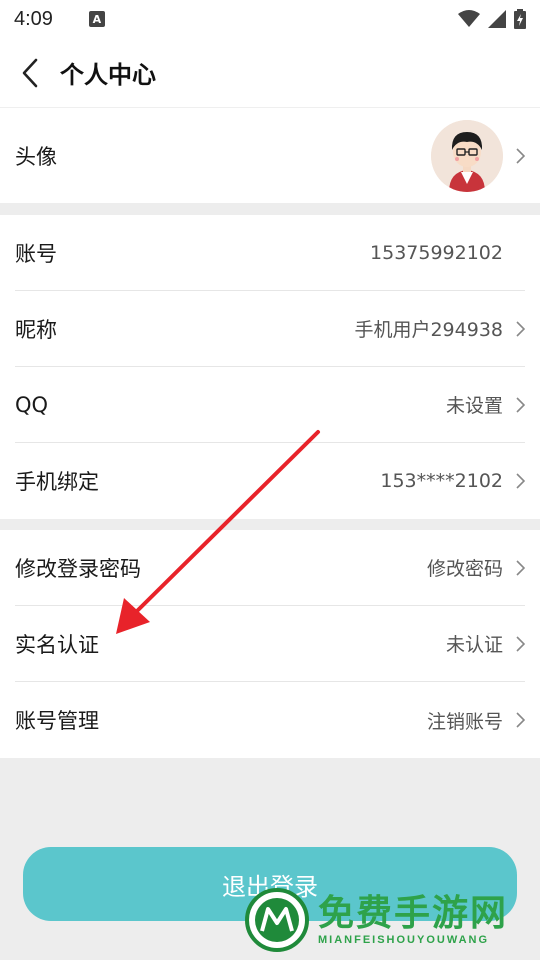 The width and height of the screenshot is (540, 960). Describe the element at coordinates (270, 73) in the screenshot. I see `app-bar: 个人中心` at that location.